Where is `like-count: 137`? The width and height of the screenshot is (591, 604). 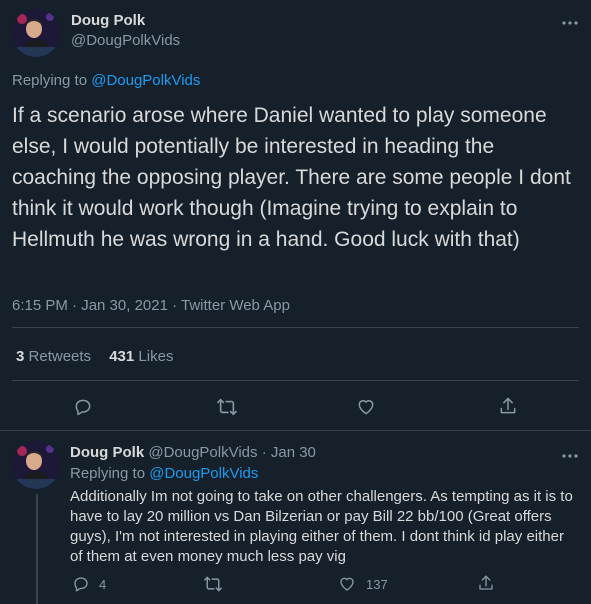 like-count: 137 is located at coordinates (377, 584).